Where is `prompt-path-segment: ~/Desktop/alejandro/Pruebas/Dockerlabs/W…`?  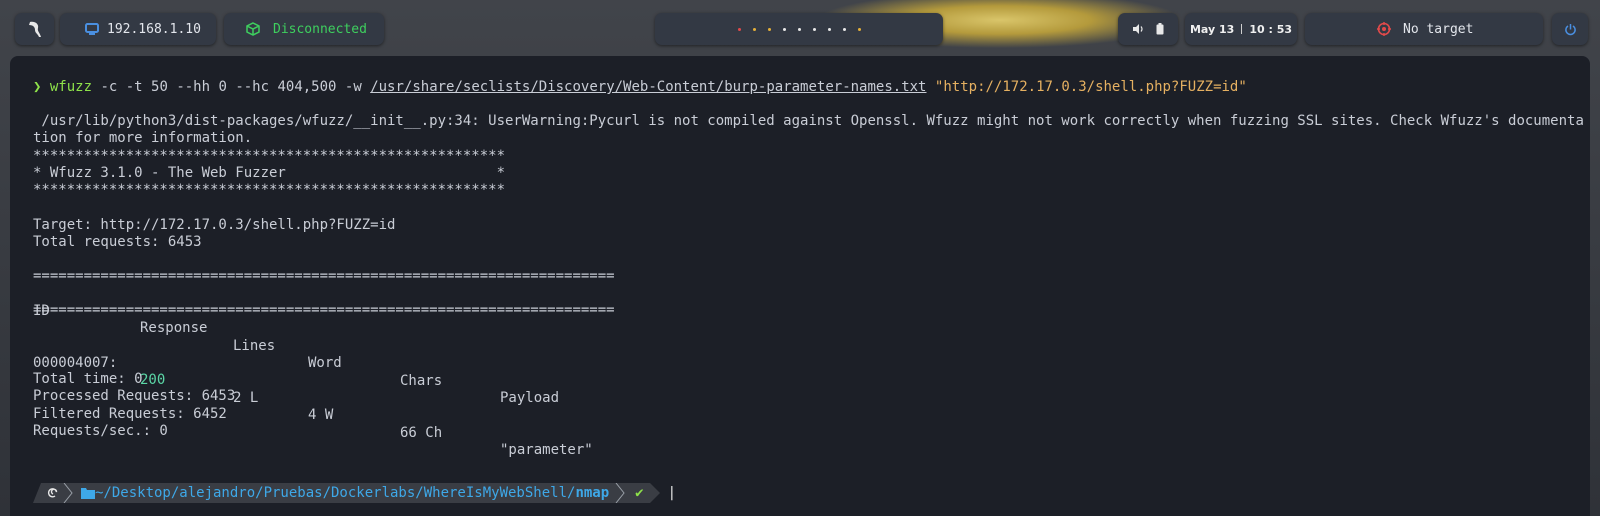
prompt-path-segment: ~/Desktop/alejandro/Pruebas/Dockerlabs/W… is located at coordinates (354, 493).